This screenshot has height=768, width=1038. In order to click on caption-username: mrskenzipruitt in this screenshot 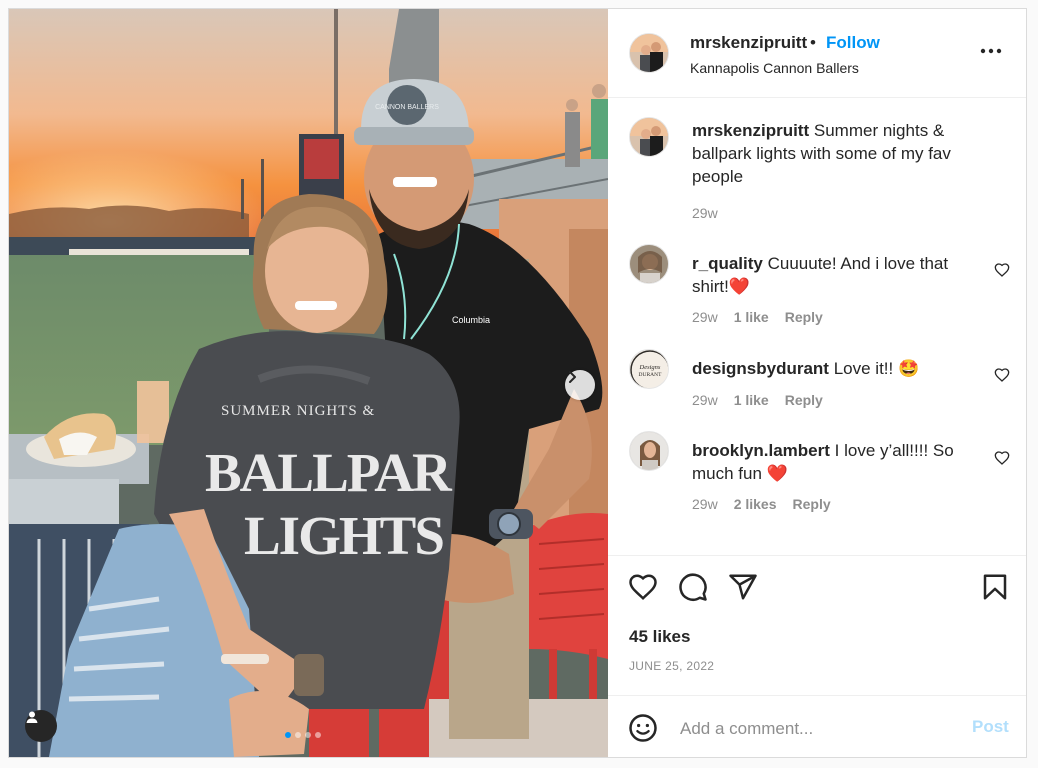, I will do `click(750, 130)`.